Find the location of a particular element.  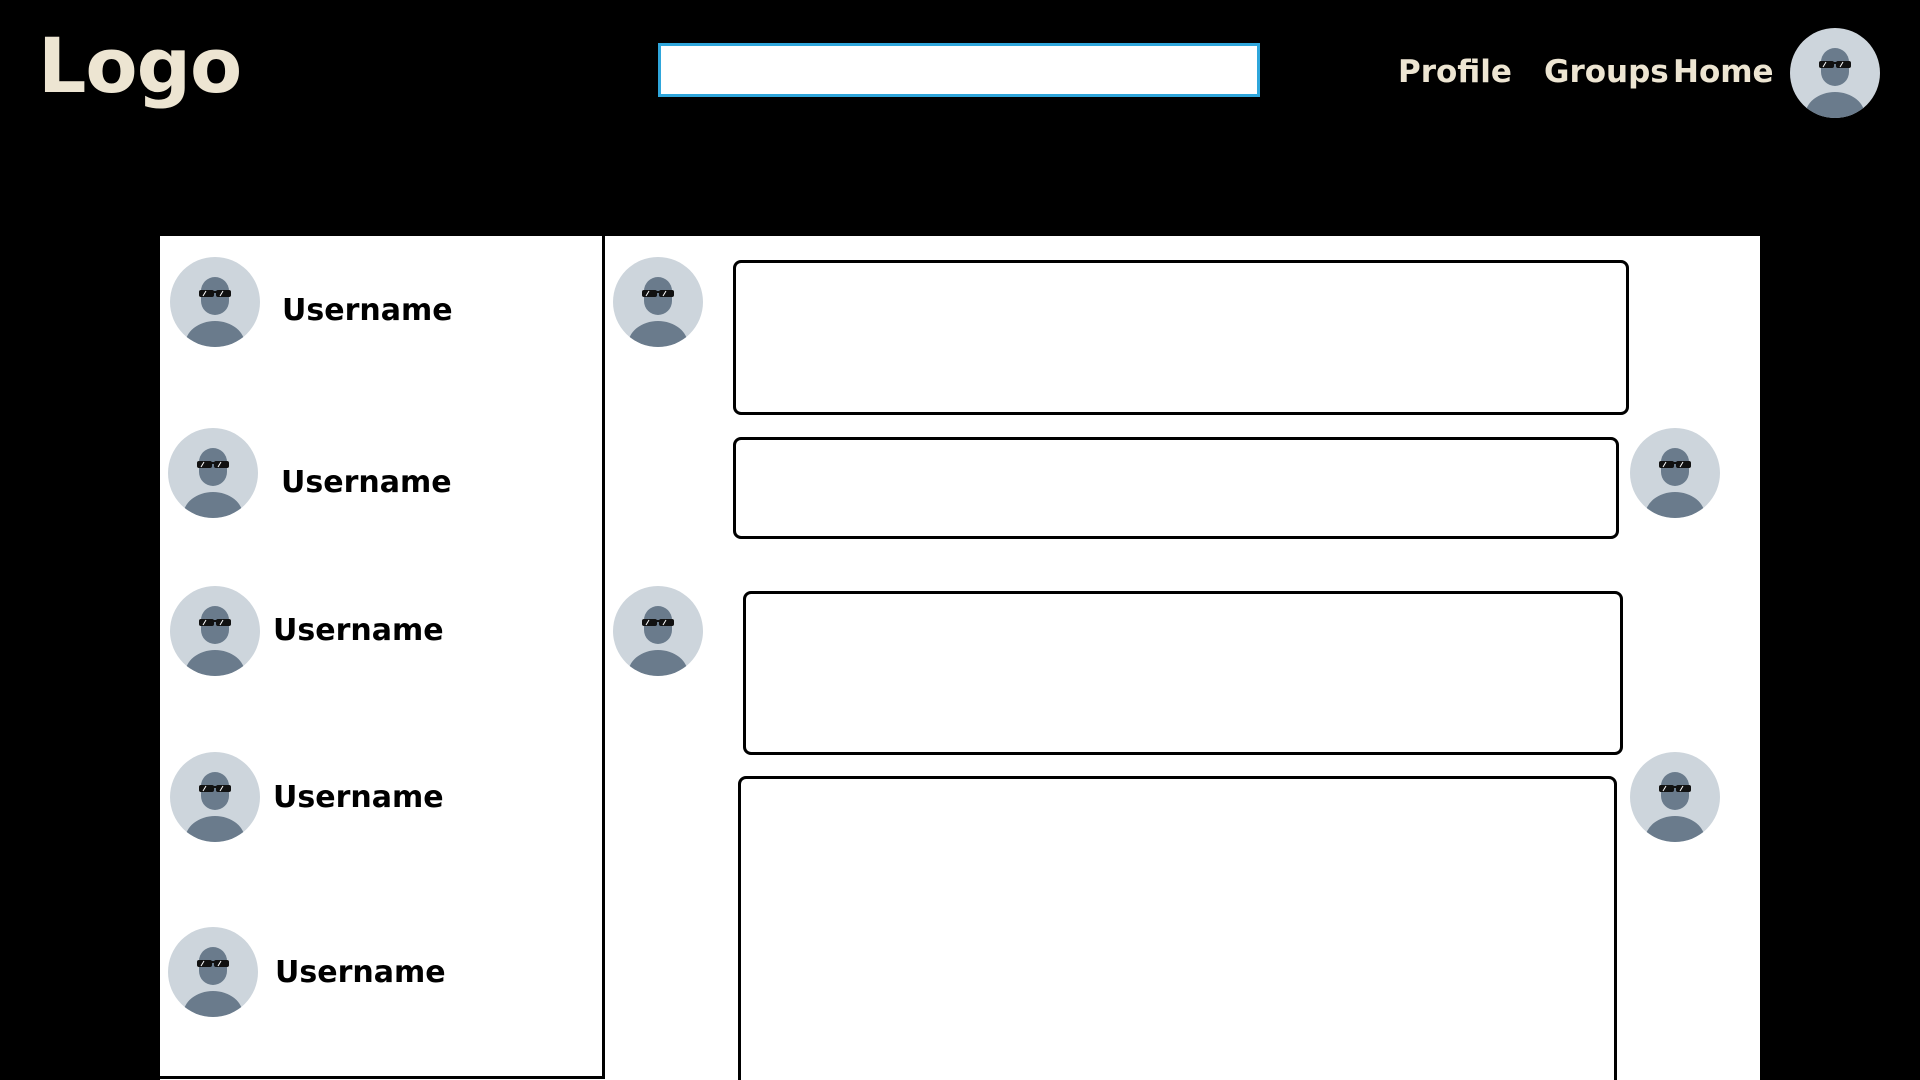

search-input is located at coordinates (959, 70).